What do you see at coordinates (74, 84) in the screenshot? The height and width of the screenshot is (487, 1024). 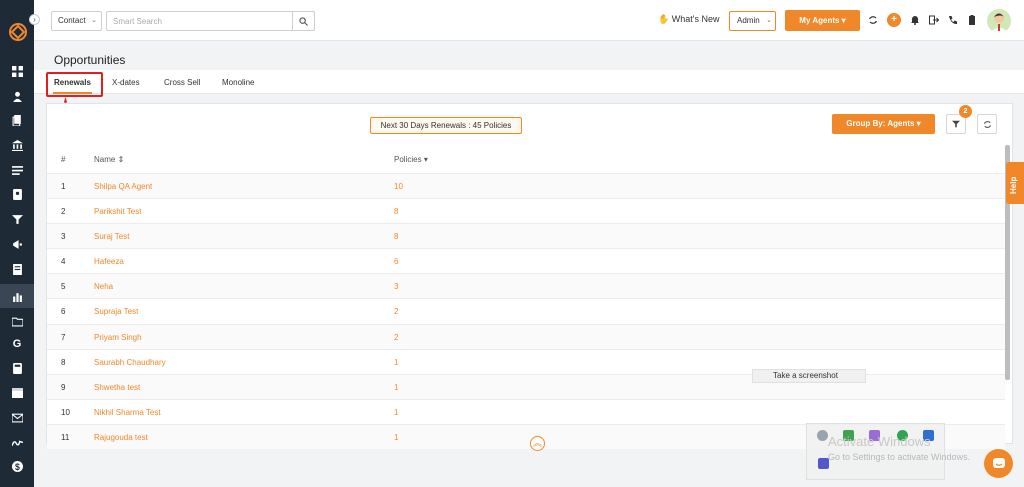 I see `annotation-highlight-box` at bounding box center [74, 84].